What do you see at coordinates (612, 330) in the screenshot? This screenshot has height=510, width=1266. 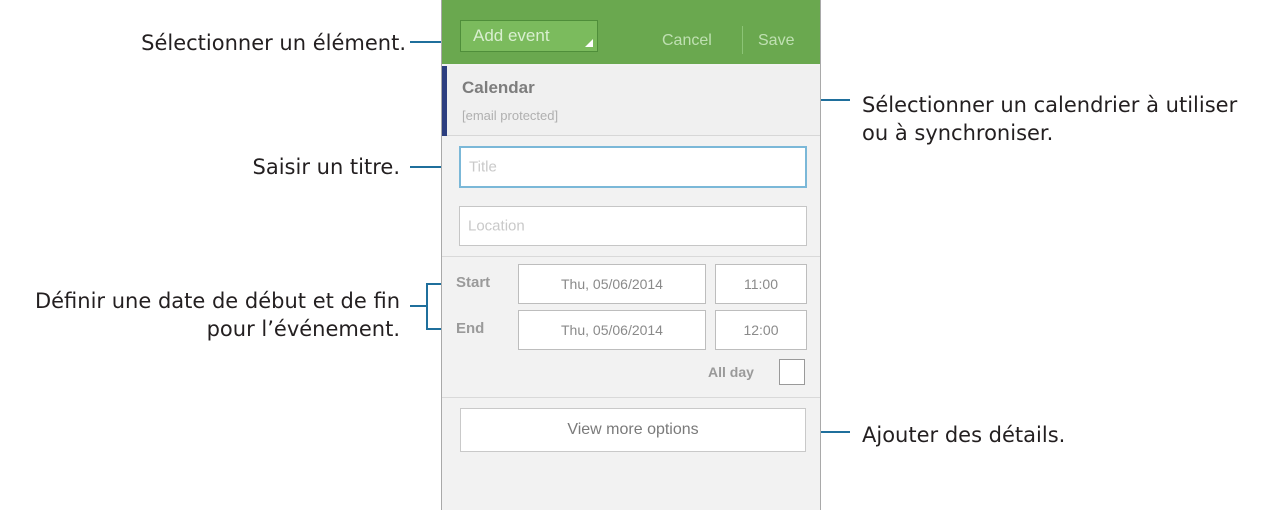 I see `end-date-field: Thu, 05/06/2014` at bounding box center [612, 330].